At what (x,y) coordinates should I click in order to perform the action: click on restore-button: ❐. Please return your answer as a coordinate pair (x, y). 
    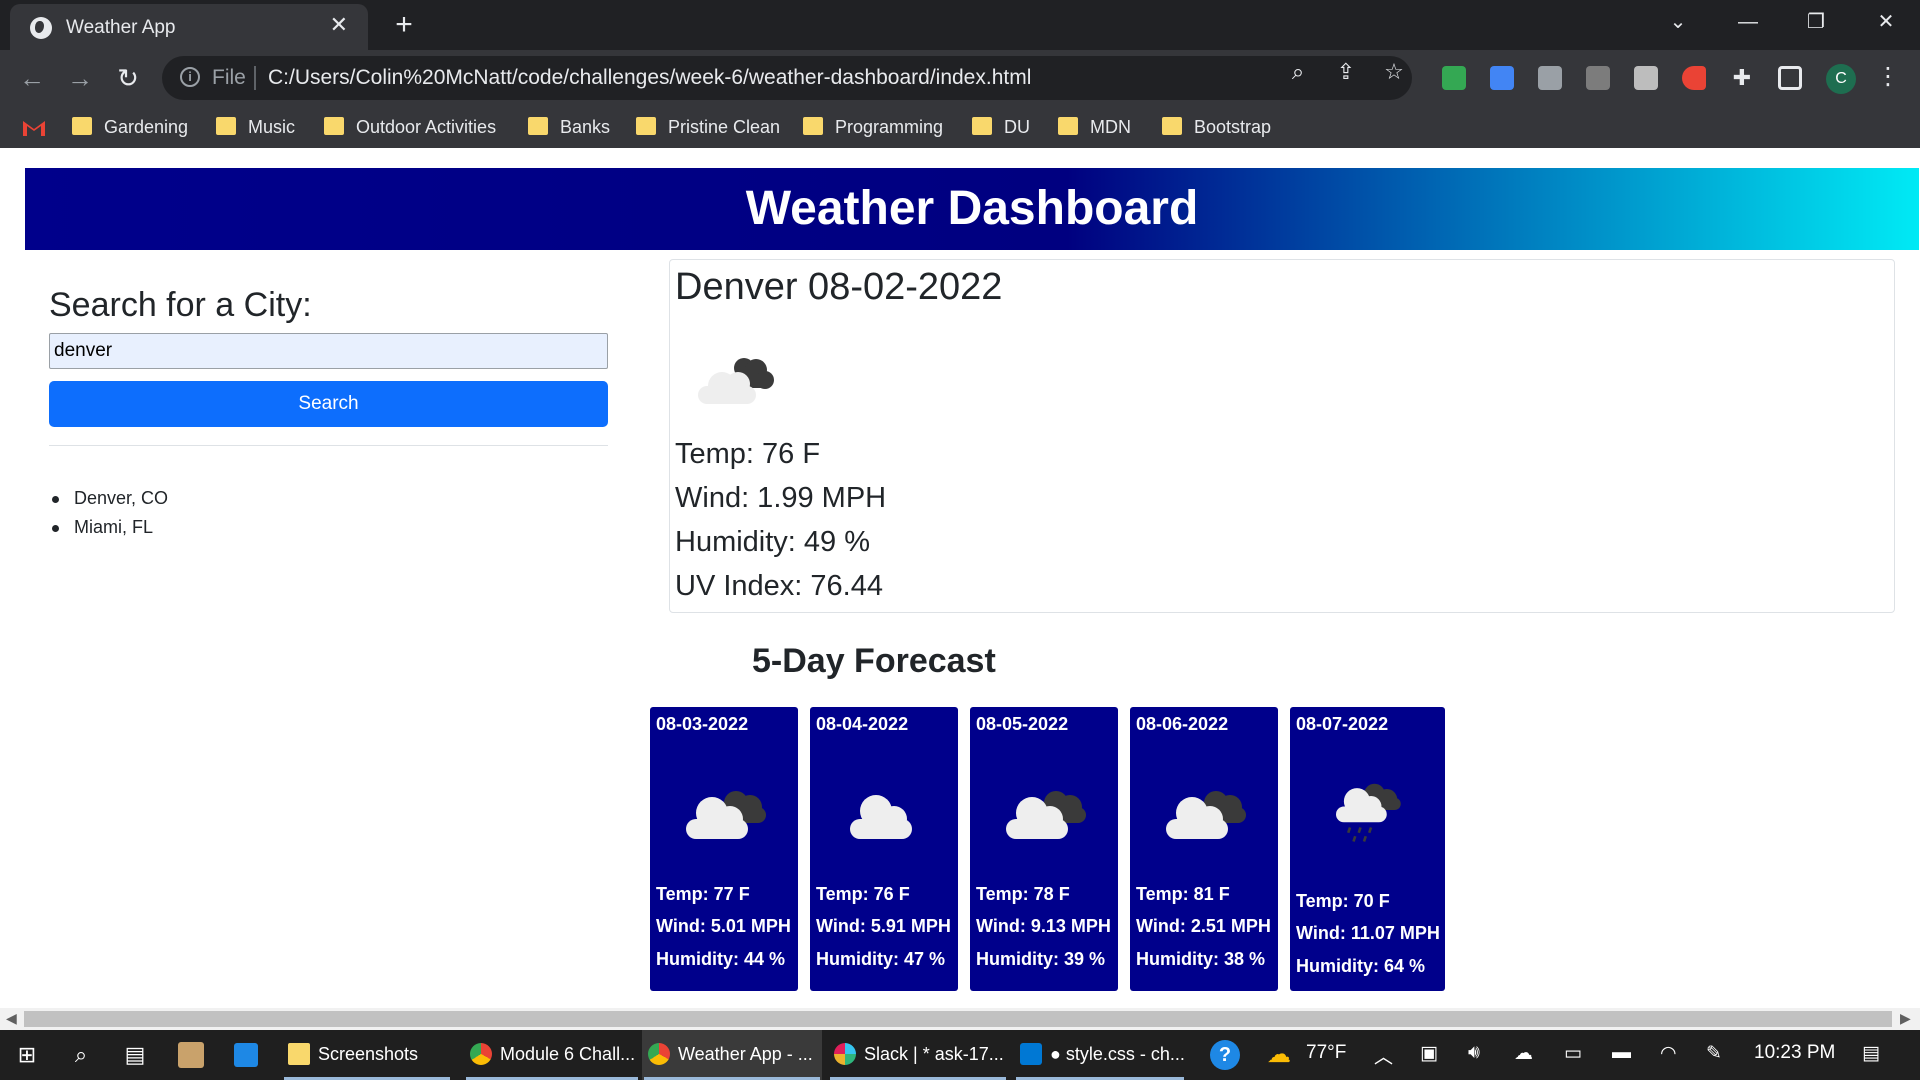
    Looking at the image, I should click on (1816, 22).